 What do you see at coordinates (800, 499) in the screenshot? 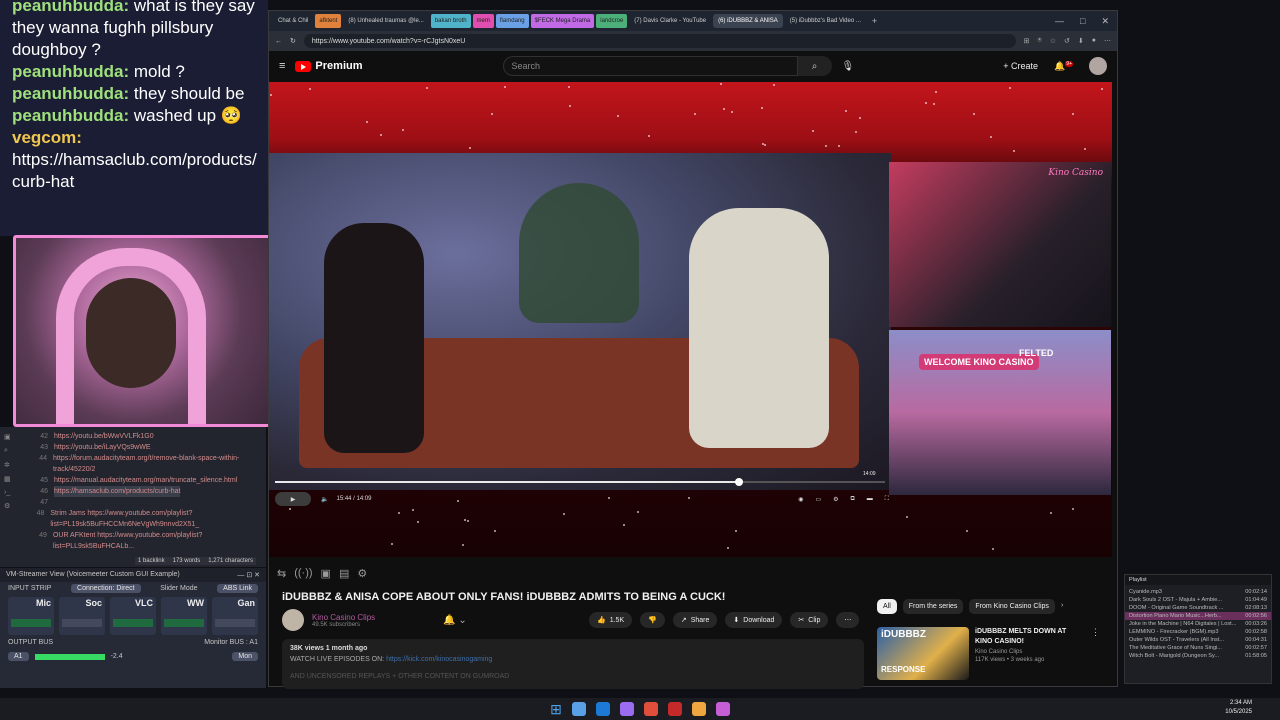
I see `autoplay-icon: ◉` at bounding box center [800, 499].